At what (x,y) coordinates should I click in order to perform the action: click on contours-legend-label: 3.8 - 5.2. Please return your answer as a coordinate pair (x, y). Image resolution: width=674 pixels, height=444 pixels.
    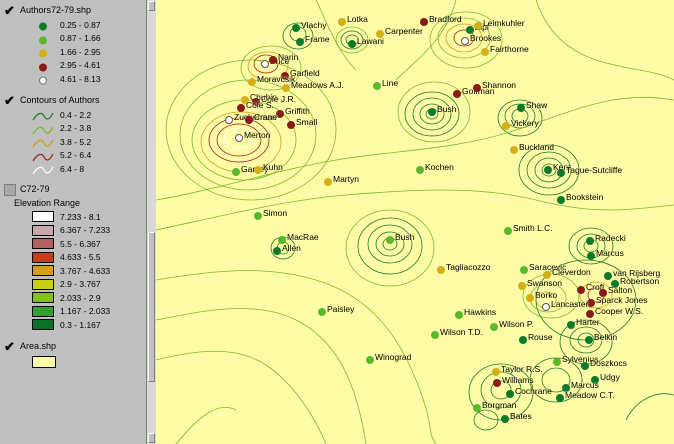
    Looking at the image, I should click on (76, 141).